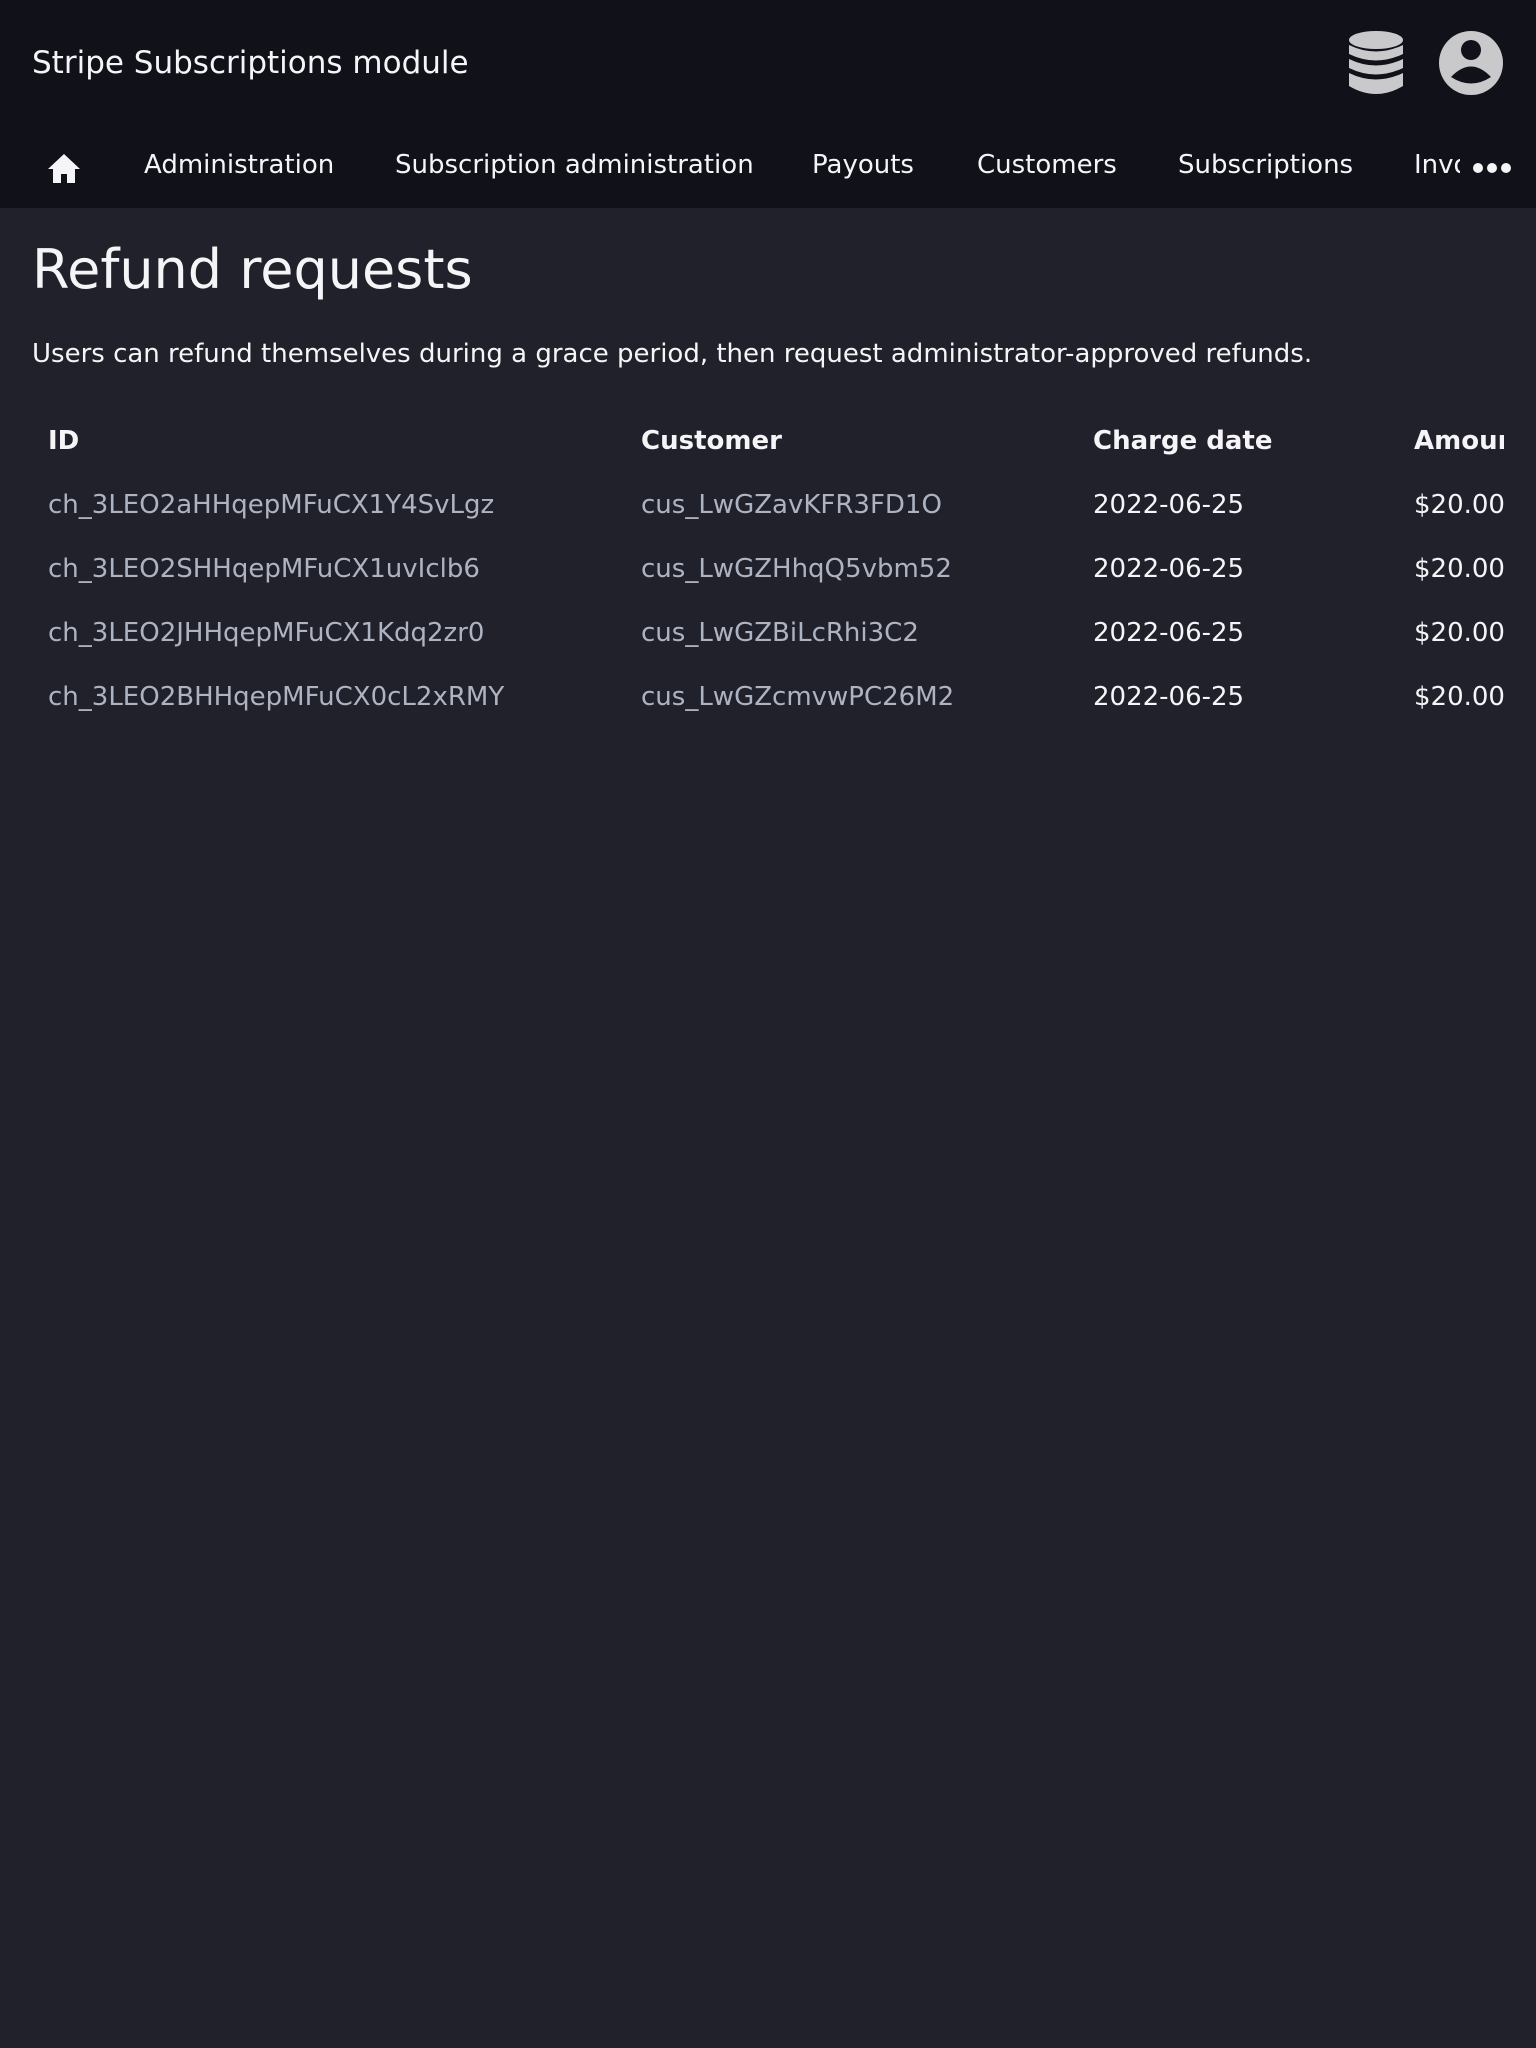 The width and height of the screenshot is (1536, 2048). What do you see at coordinates (64, 441) in the screenshot?
I see `column-header-id: ID` at bounding box center [64, 441].